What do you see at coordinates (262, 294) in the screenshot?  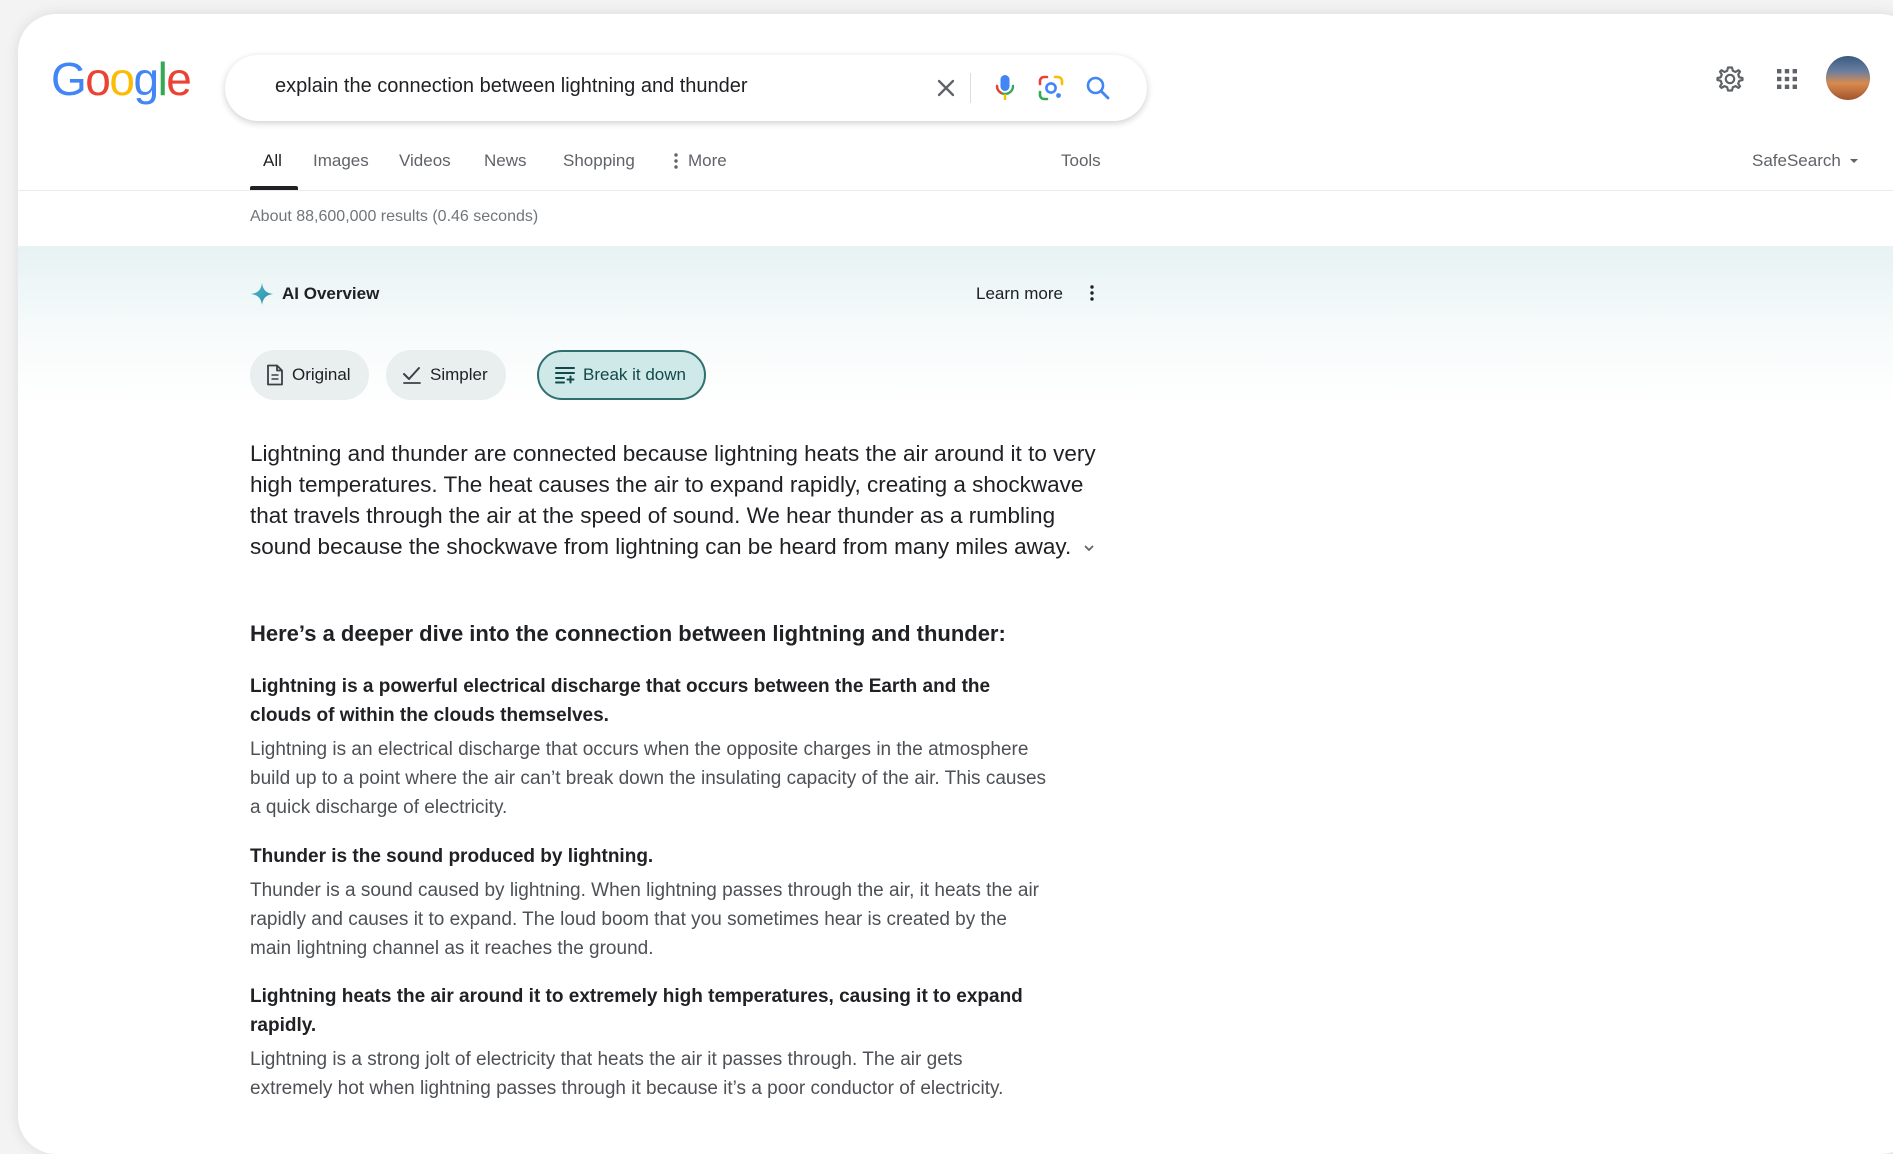 I see `sparkle-icon` at bounding box center [262, 294].